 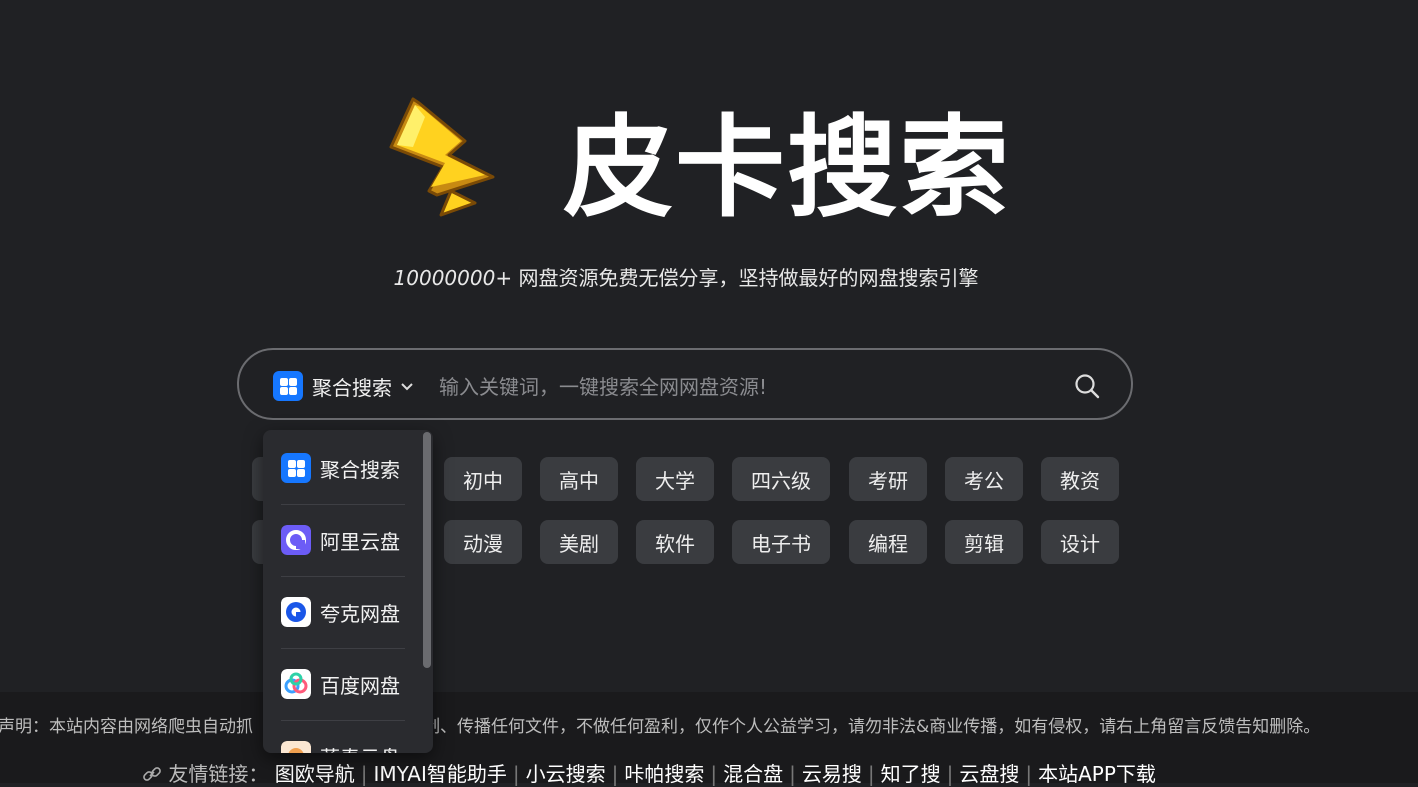 I want to click on logo: 皮卡搜索, so click(x=697, y=165).